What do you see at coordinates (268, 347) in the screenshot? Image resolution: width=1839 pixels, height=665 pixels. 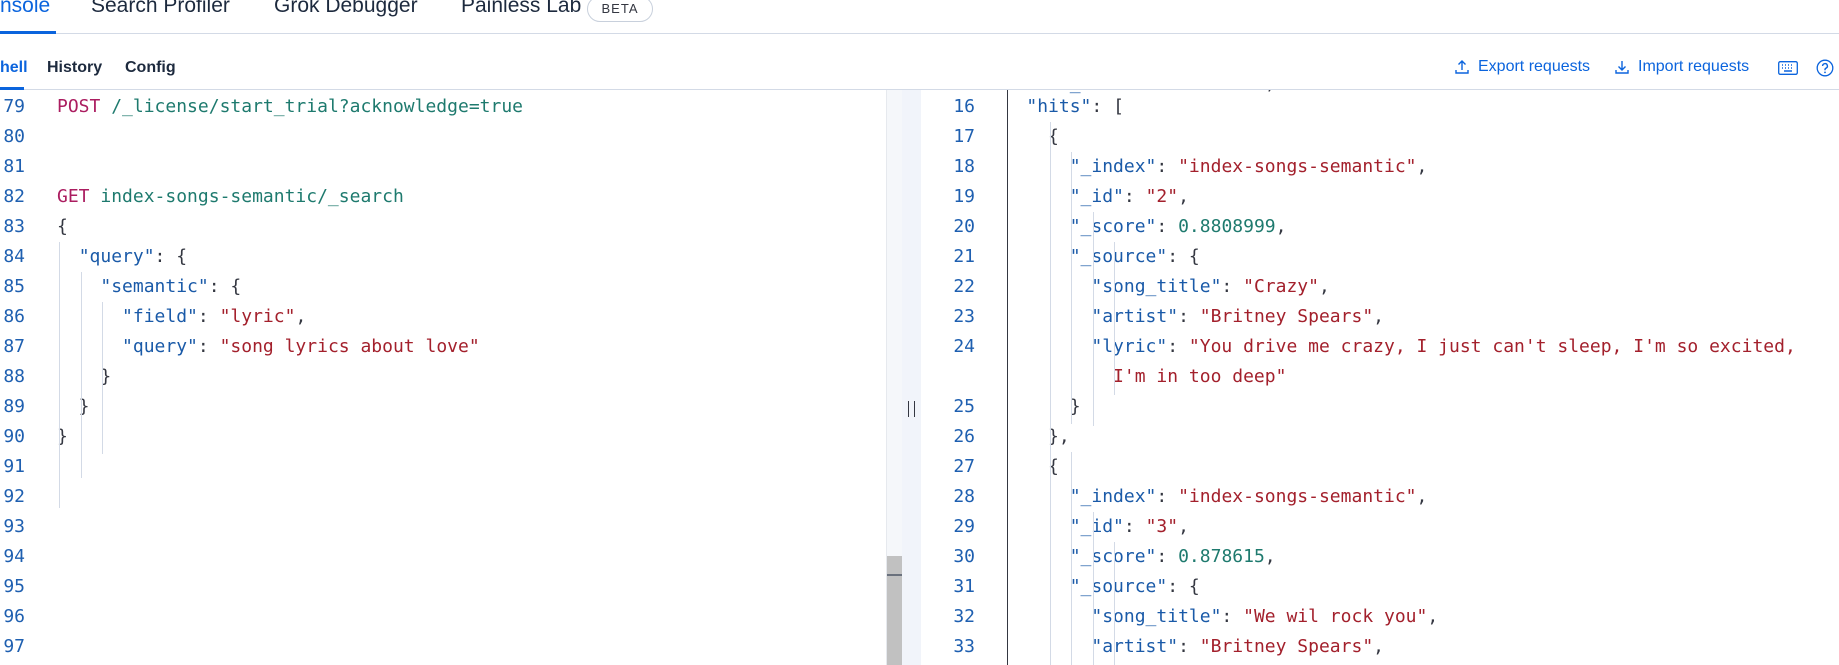 I see `code-text: "query": "song lyrics about love"` at bounding box center [268, 347].